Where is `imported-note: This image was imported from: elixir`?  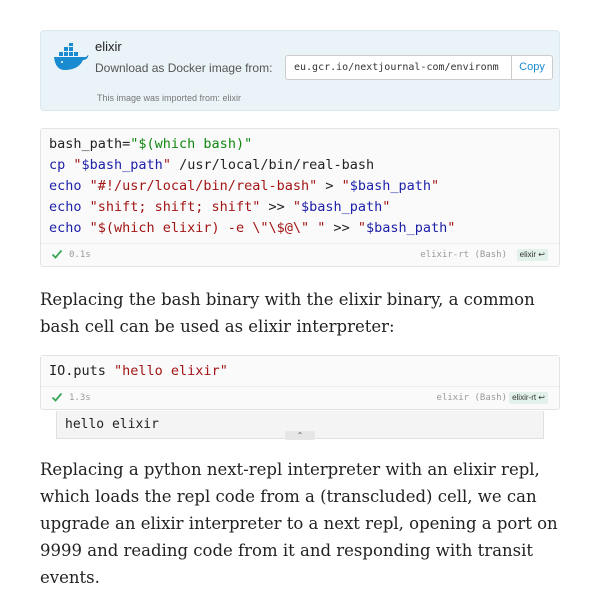
imported-note: This image was imported from: elixir is located at coordinates (169, 98).